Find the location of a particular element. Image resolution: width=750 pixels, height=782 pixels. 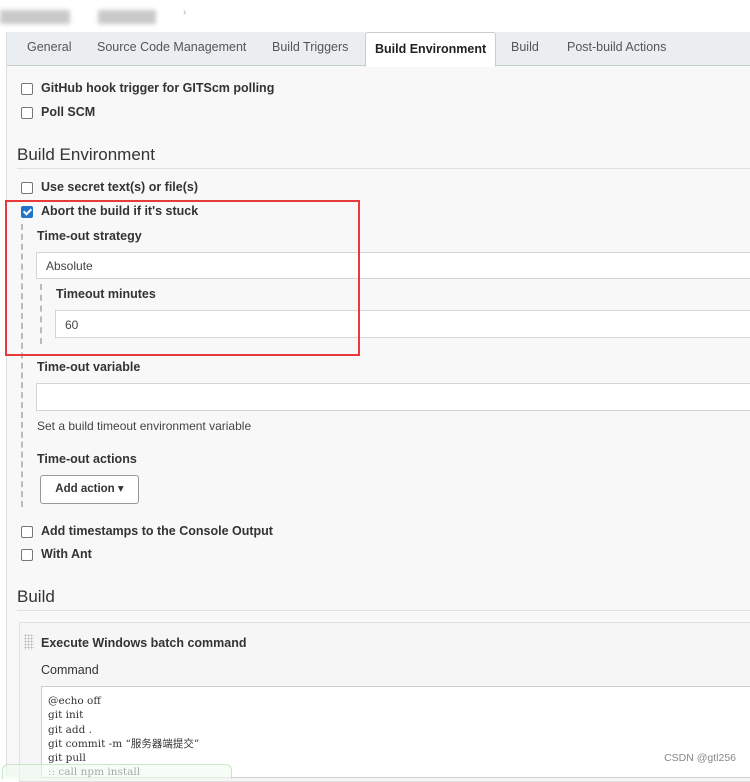

tab-build-triggers: Build Triggers is located at coordinates (310, 47).